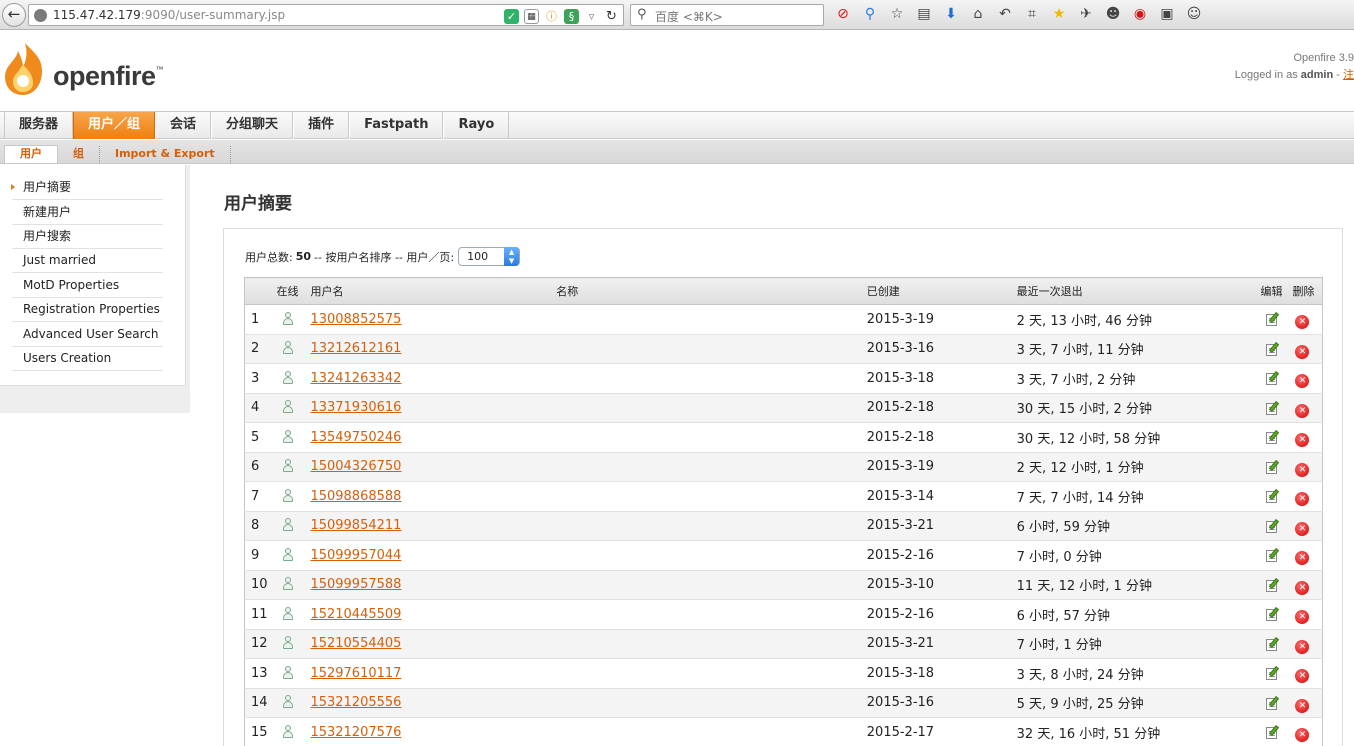  I want to click on openfire-logo-icon, so click(25, 69).